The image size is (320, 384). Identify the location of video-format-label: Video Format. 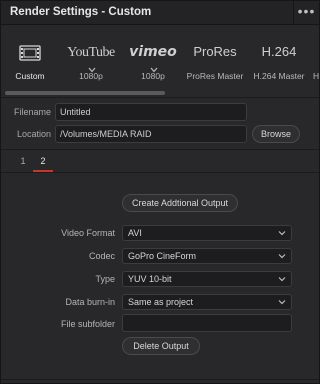
(88, 233).